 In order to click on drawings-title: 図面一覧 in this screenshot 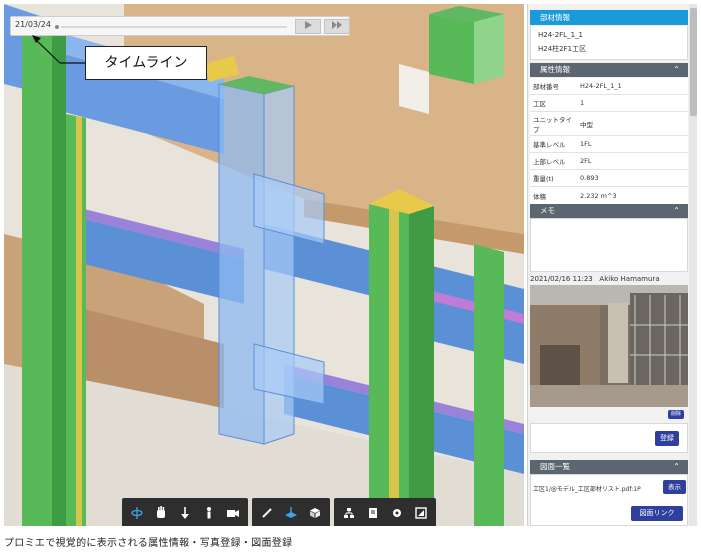, I will do `click(555, 466)`.